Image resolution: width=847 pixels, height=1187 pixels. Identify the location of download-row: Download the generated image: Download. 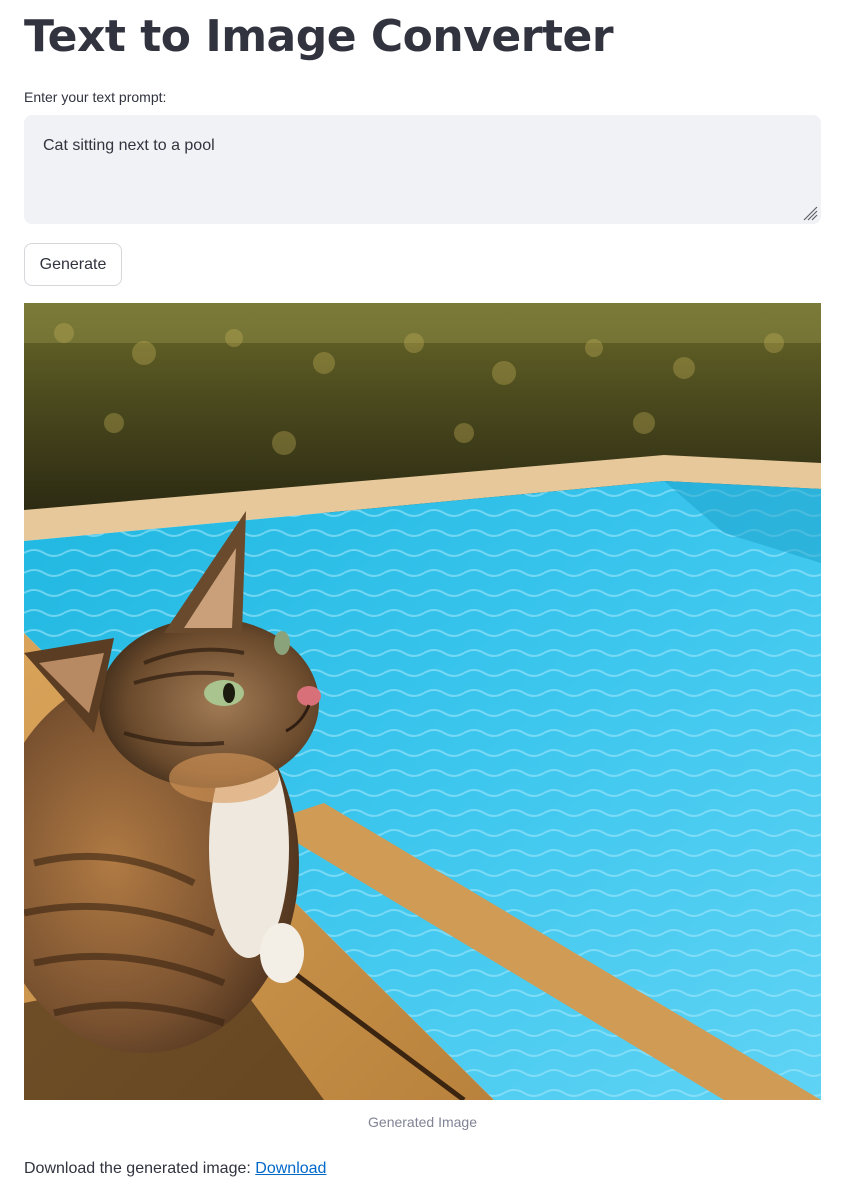
(175, 1169).